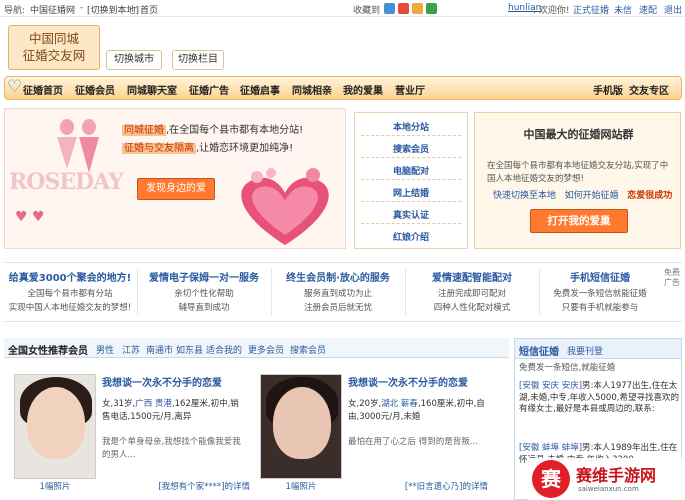 This screenshot has width=685, height=500. Describe the element at coordinates (198, 60) in the screenshot. I see `switch-column-button: 切换栏目` at that location.